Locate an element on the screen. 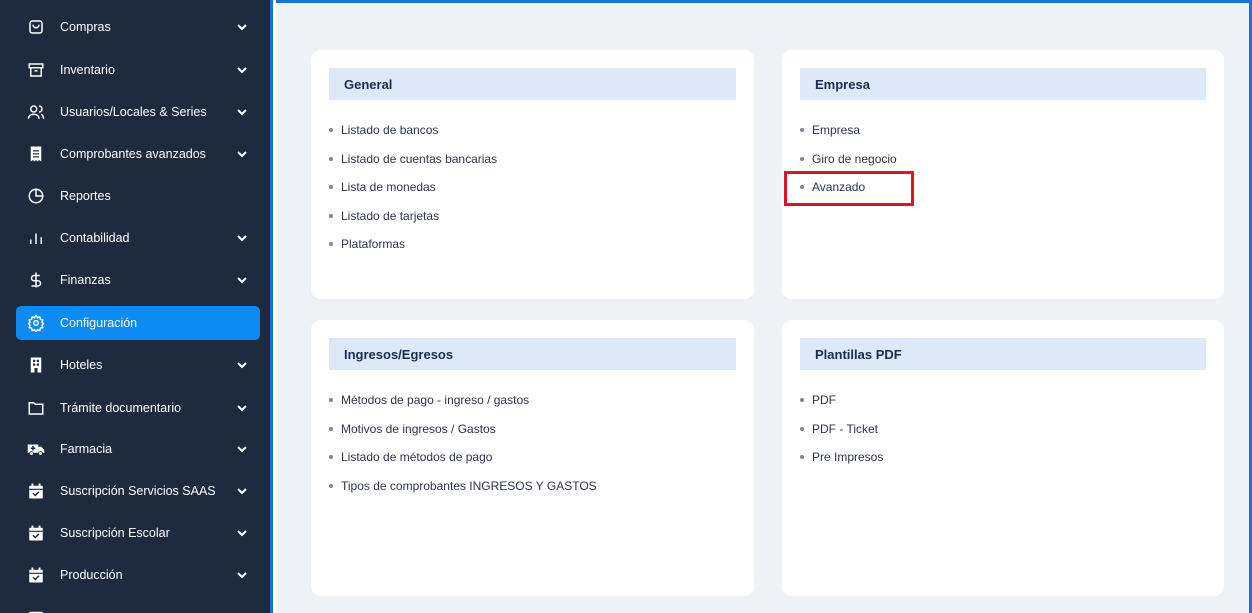 Image resolution: width=1252 pixels, height=613 pixels. link-pdf: PDF is located at coordinates (824, 400).